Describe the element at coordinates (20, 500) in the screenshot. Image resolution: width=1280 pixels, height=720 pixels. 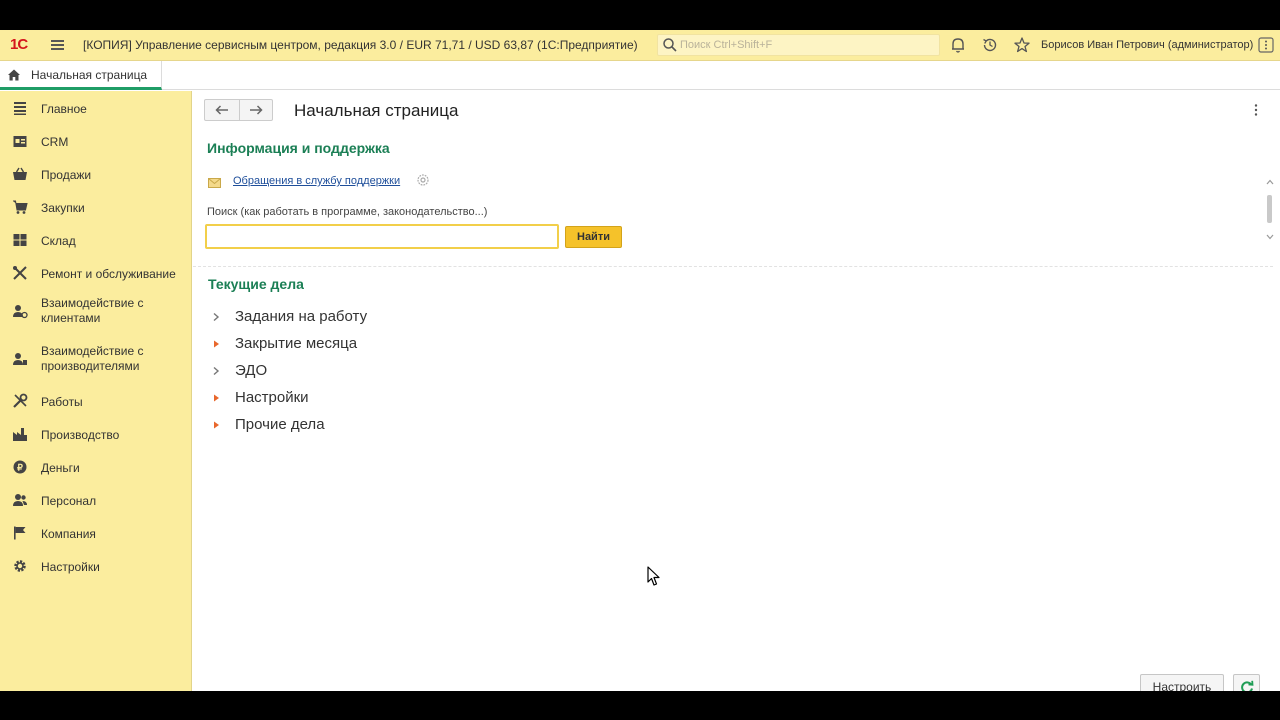
I see `staff-icon` at that location.